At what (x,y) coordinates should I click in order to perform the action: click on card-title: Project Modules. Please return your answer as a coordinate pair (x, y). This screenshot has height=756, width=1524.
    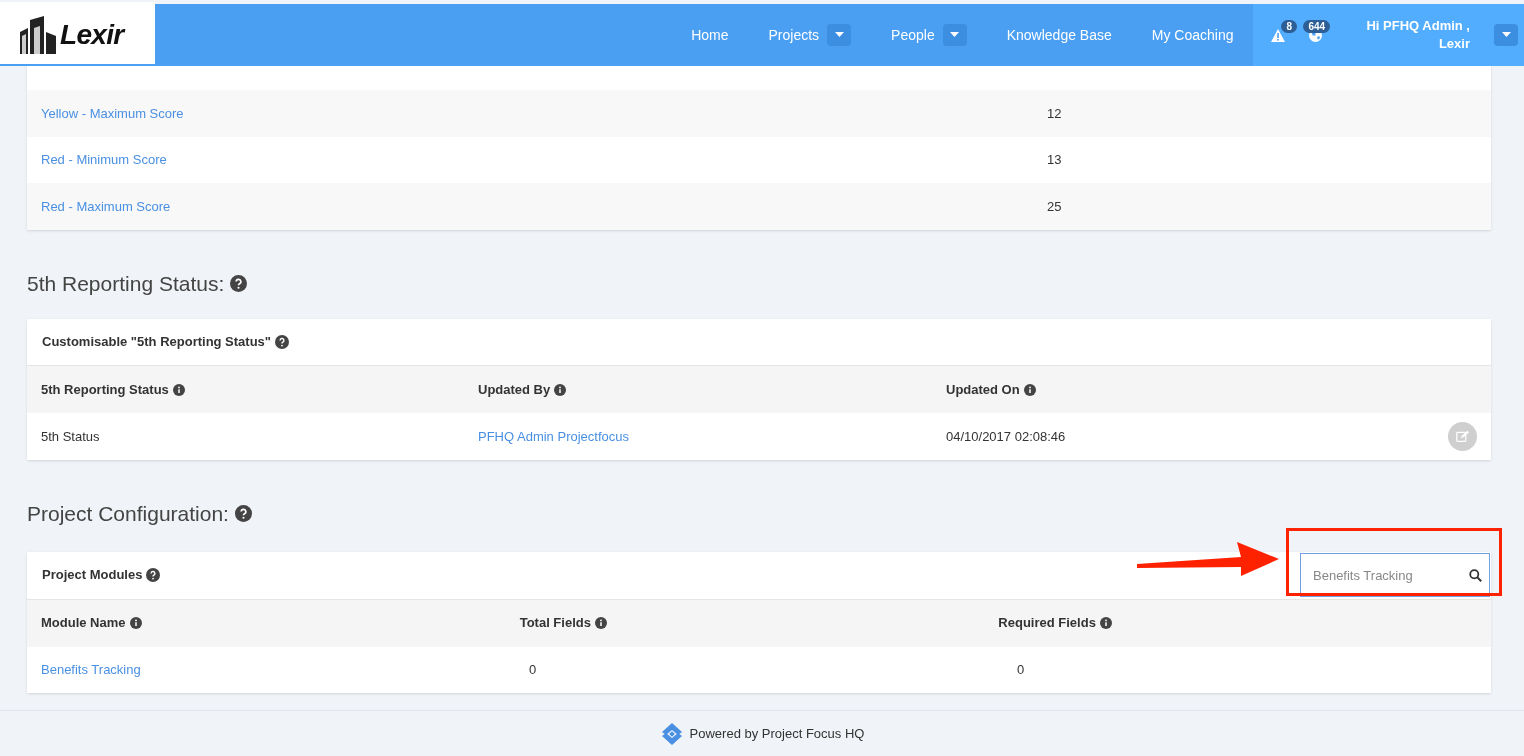
    Looking at the image, I should click on (92, 575).